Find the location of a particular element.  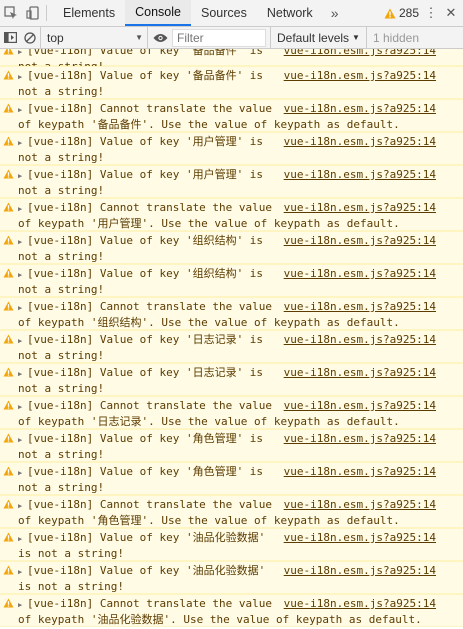

message-line-2: is not a string! is located at coordinates (71, 586).